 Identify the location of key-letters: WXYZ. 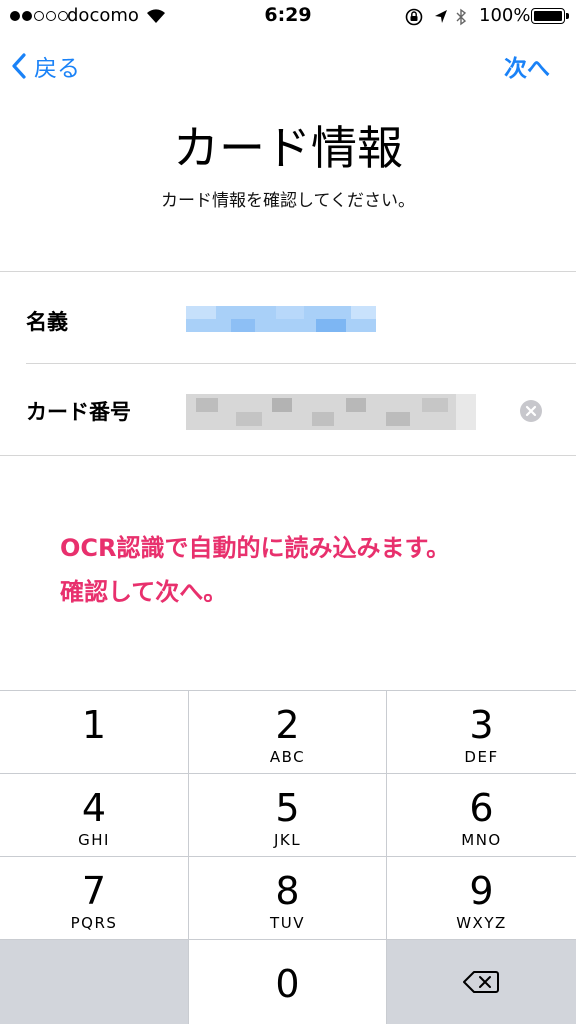
(481, 923).